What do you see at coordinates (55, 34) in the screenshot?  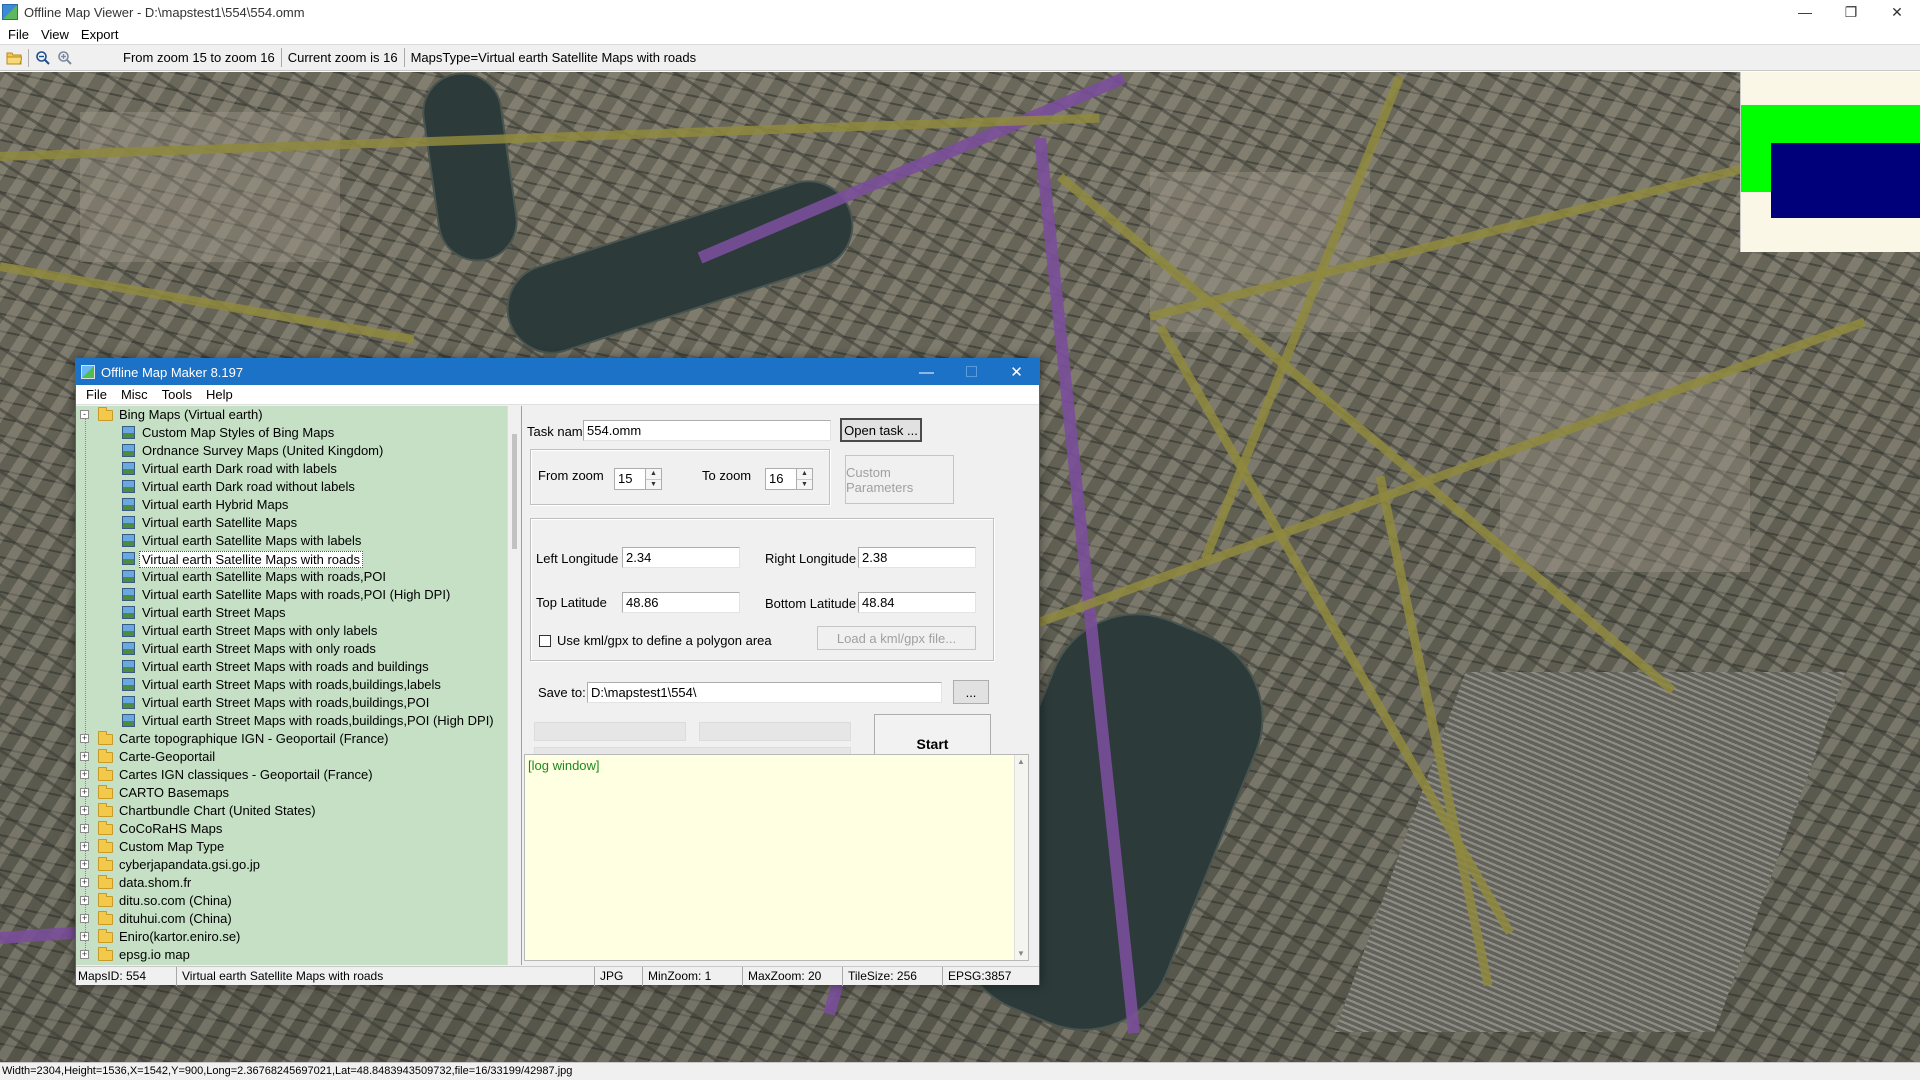 I see `menu-view: View` at bounding box center [55, 34].